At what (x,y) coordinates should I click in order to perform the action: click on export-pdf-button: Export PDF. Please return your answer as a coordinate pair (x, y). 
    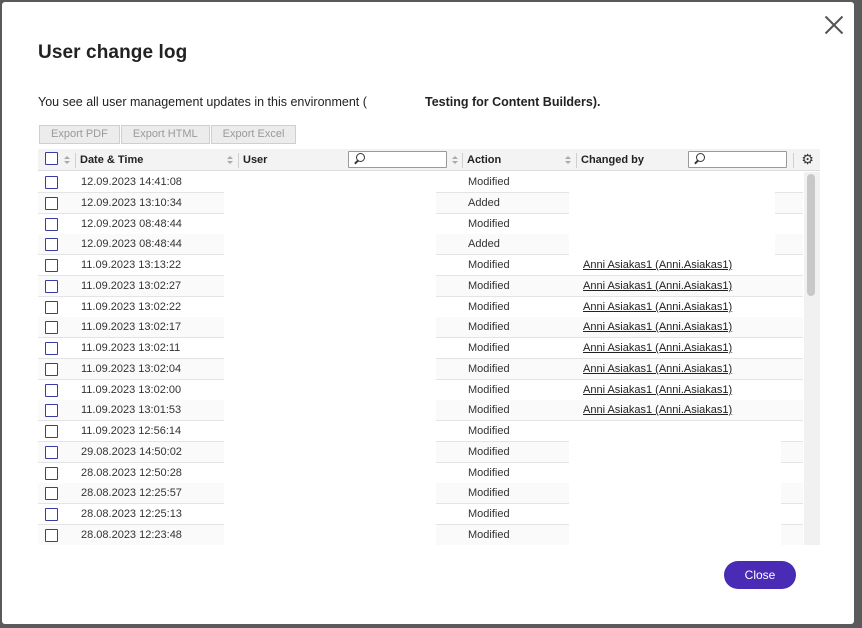
    Looking at the image, I should click on (79, 134).